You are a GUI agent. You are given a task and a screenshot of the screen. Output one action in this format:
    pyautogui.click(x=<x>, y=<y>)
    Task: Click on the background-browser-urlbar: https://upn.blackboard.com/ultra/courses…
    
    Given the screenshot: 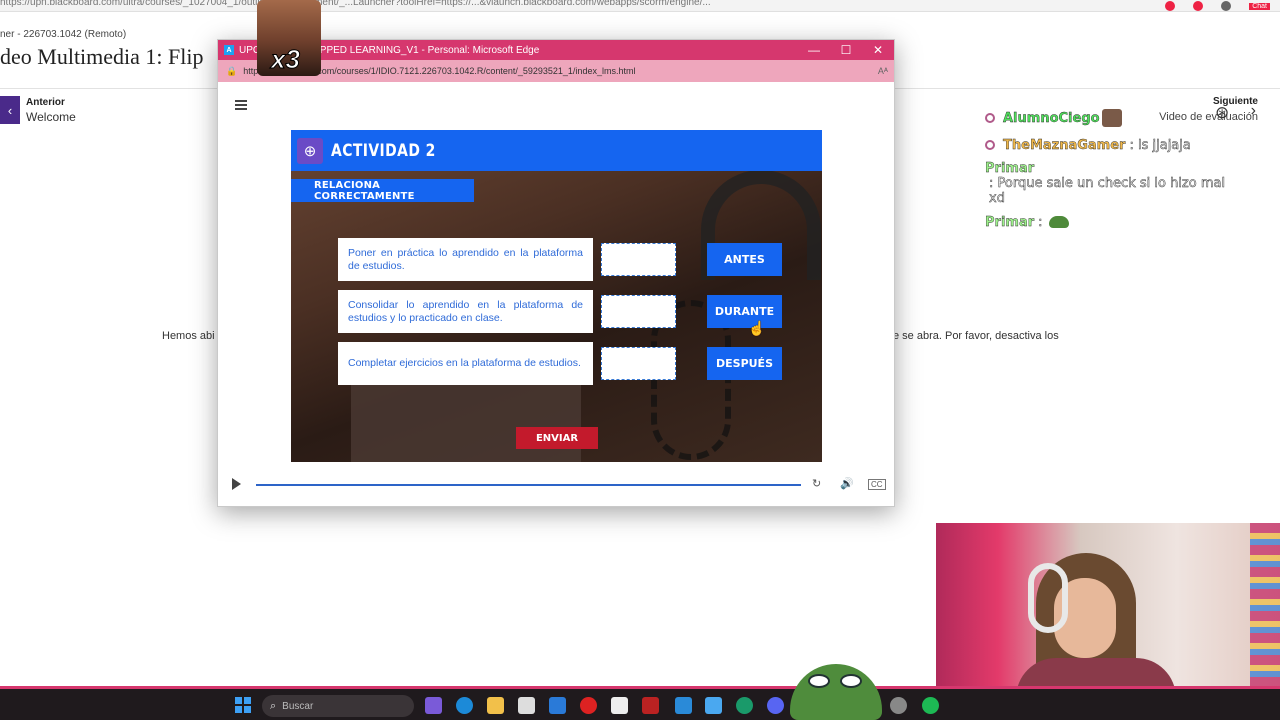 What is the action you would take?
    pyautogui.click(x=640, y=6)
    